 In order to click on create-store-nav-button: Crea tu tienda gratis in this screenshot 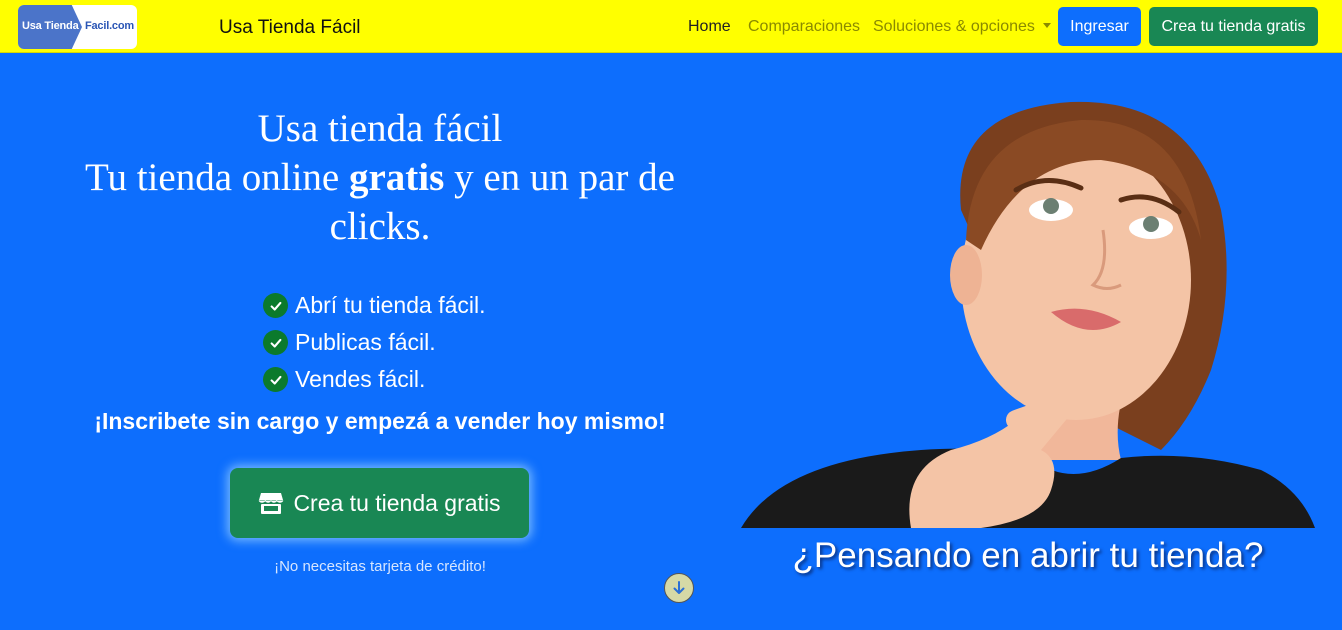, I will do `click(1233, 26)`.